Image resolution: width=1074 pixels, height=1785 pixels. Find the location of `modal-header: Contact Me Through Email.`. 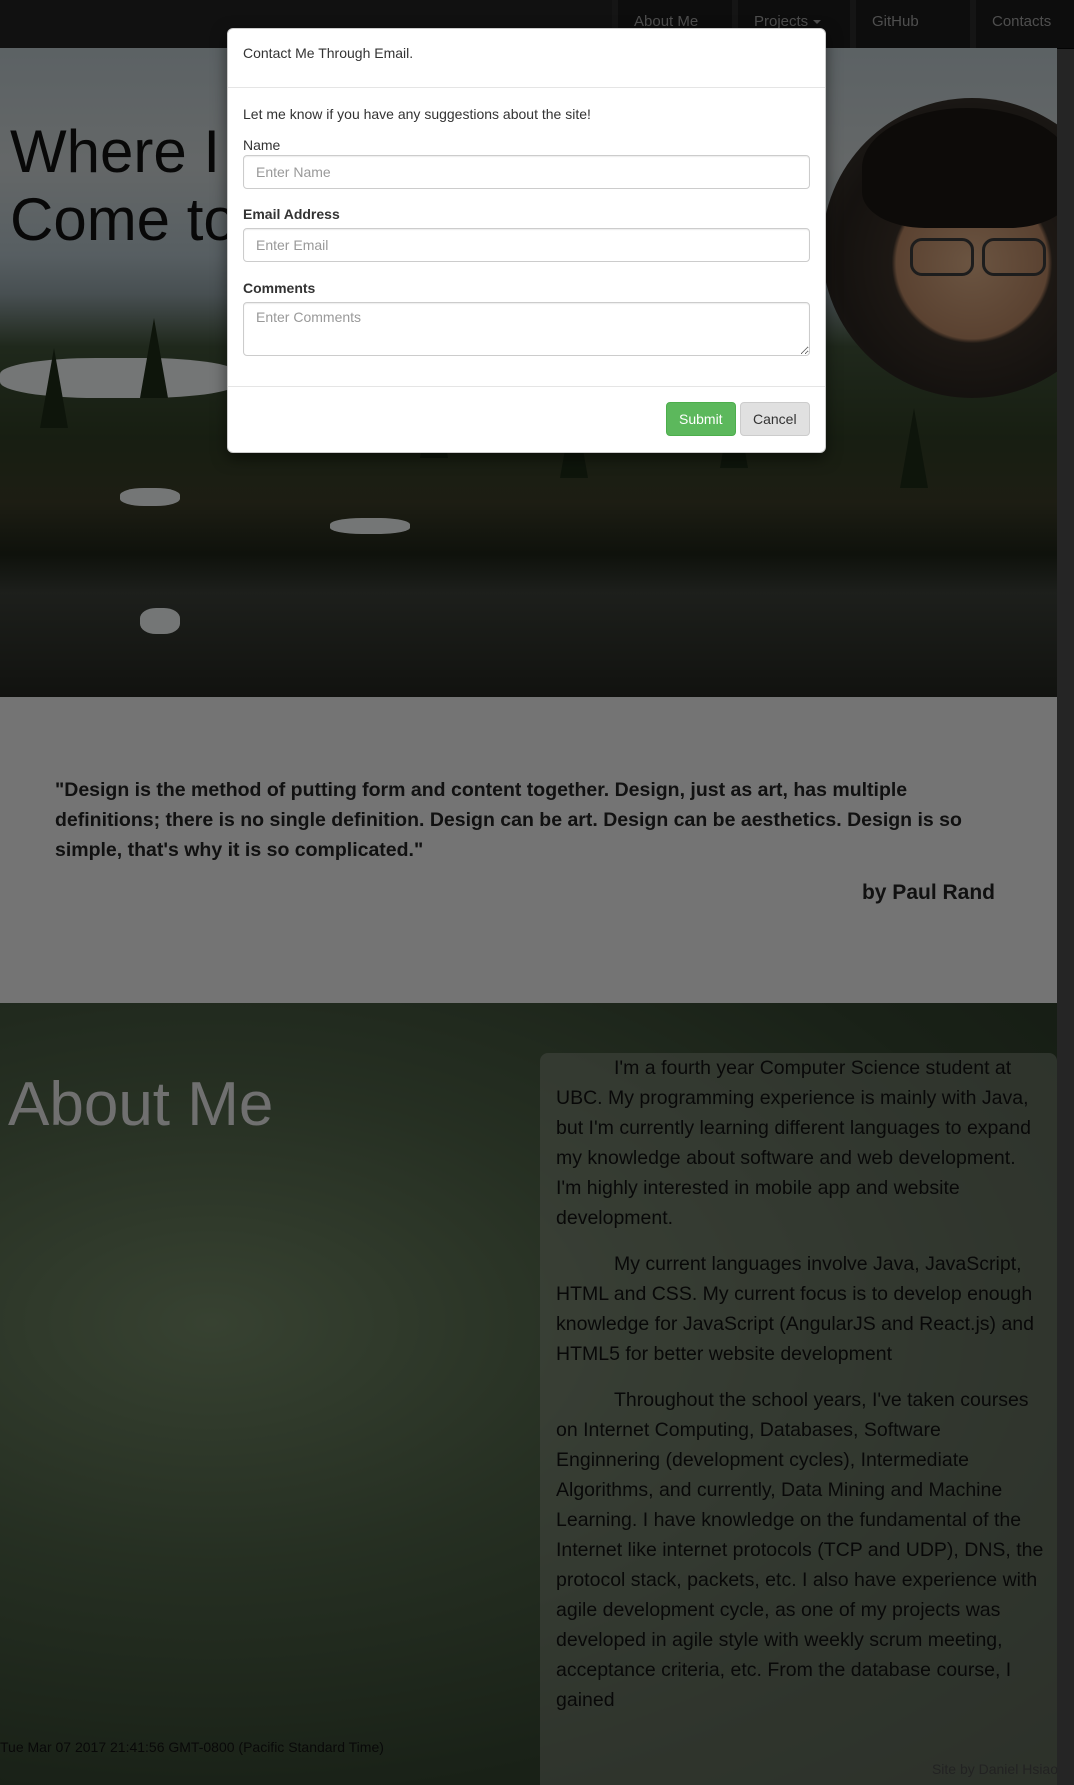

modal-header: Contact Me Through Email. is located at coordinates (526, 58).